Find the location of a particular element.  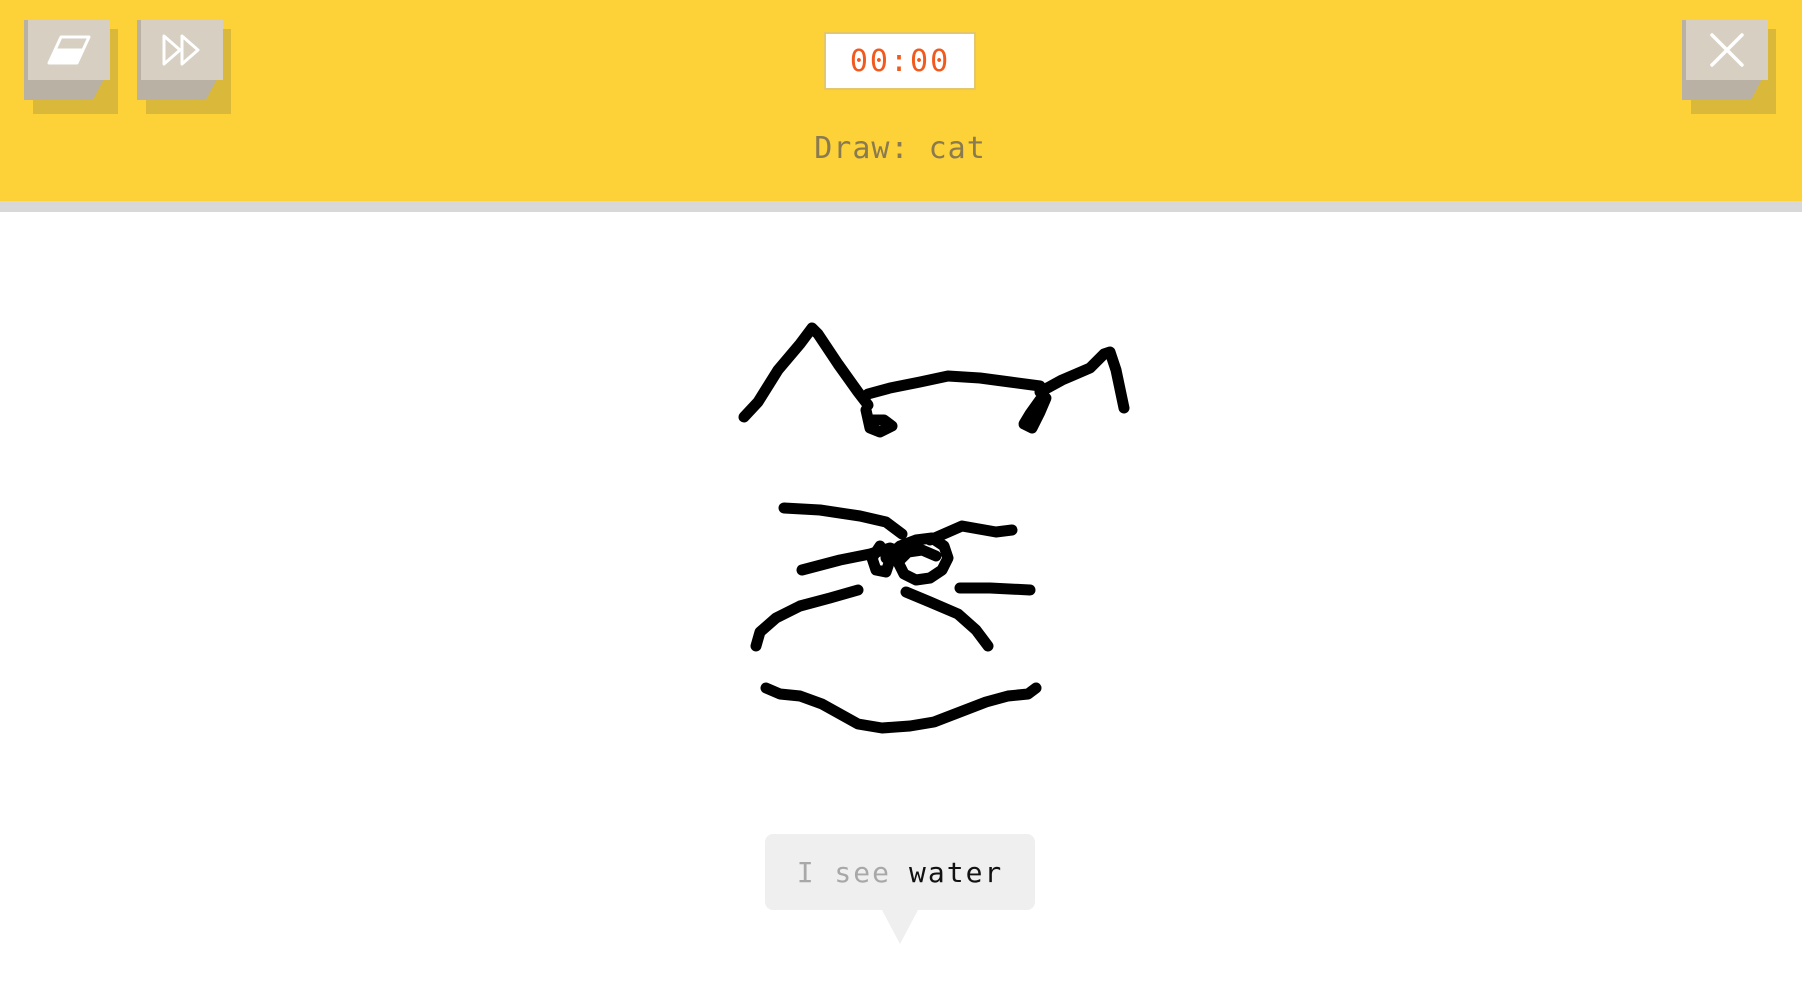

eraser-icon is located at coordinates (69, 50).